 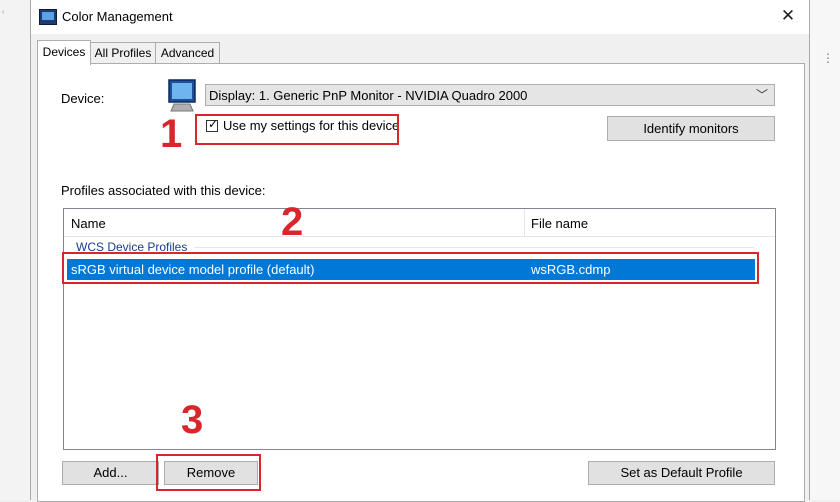 What do you see at coordinates (524, 222) in the screenshot?
I see `column-separator` at bounding box center [524, 222].